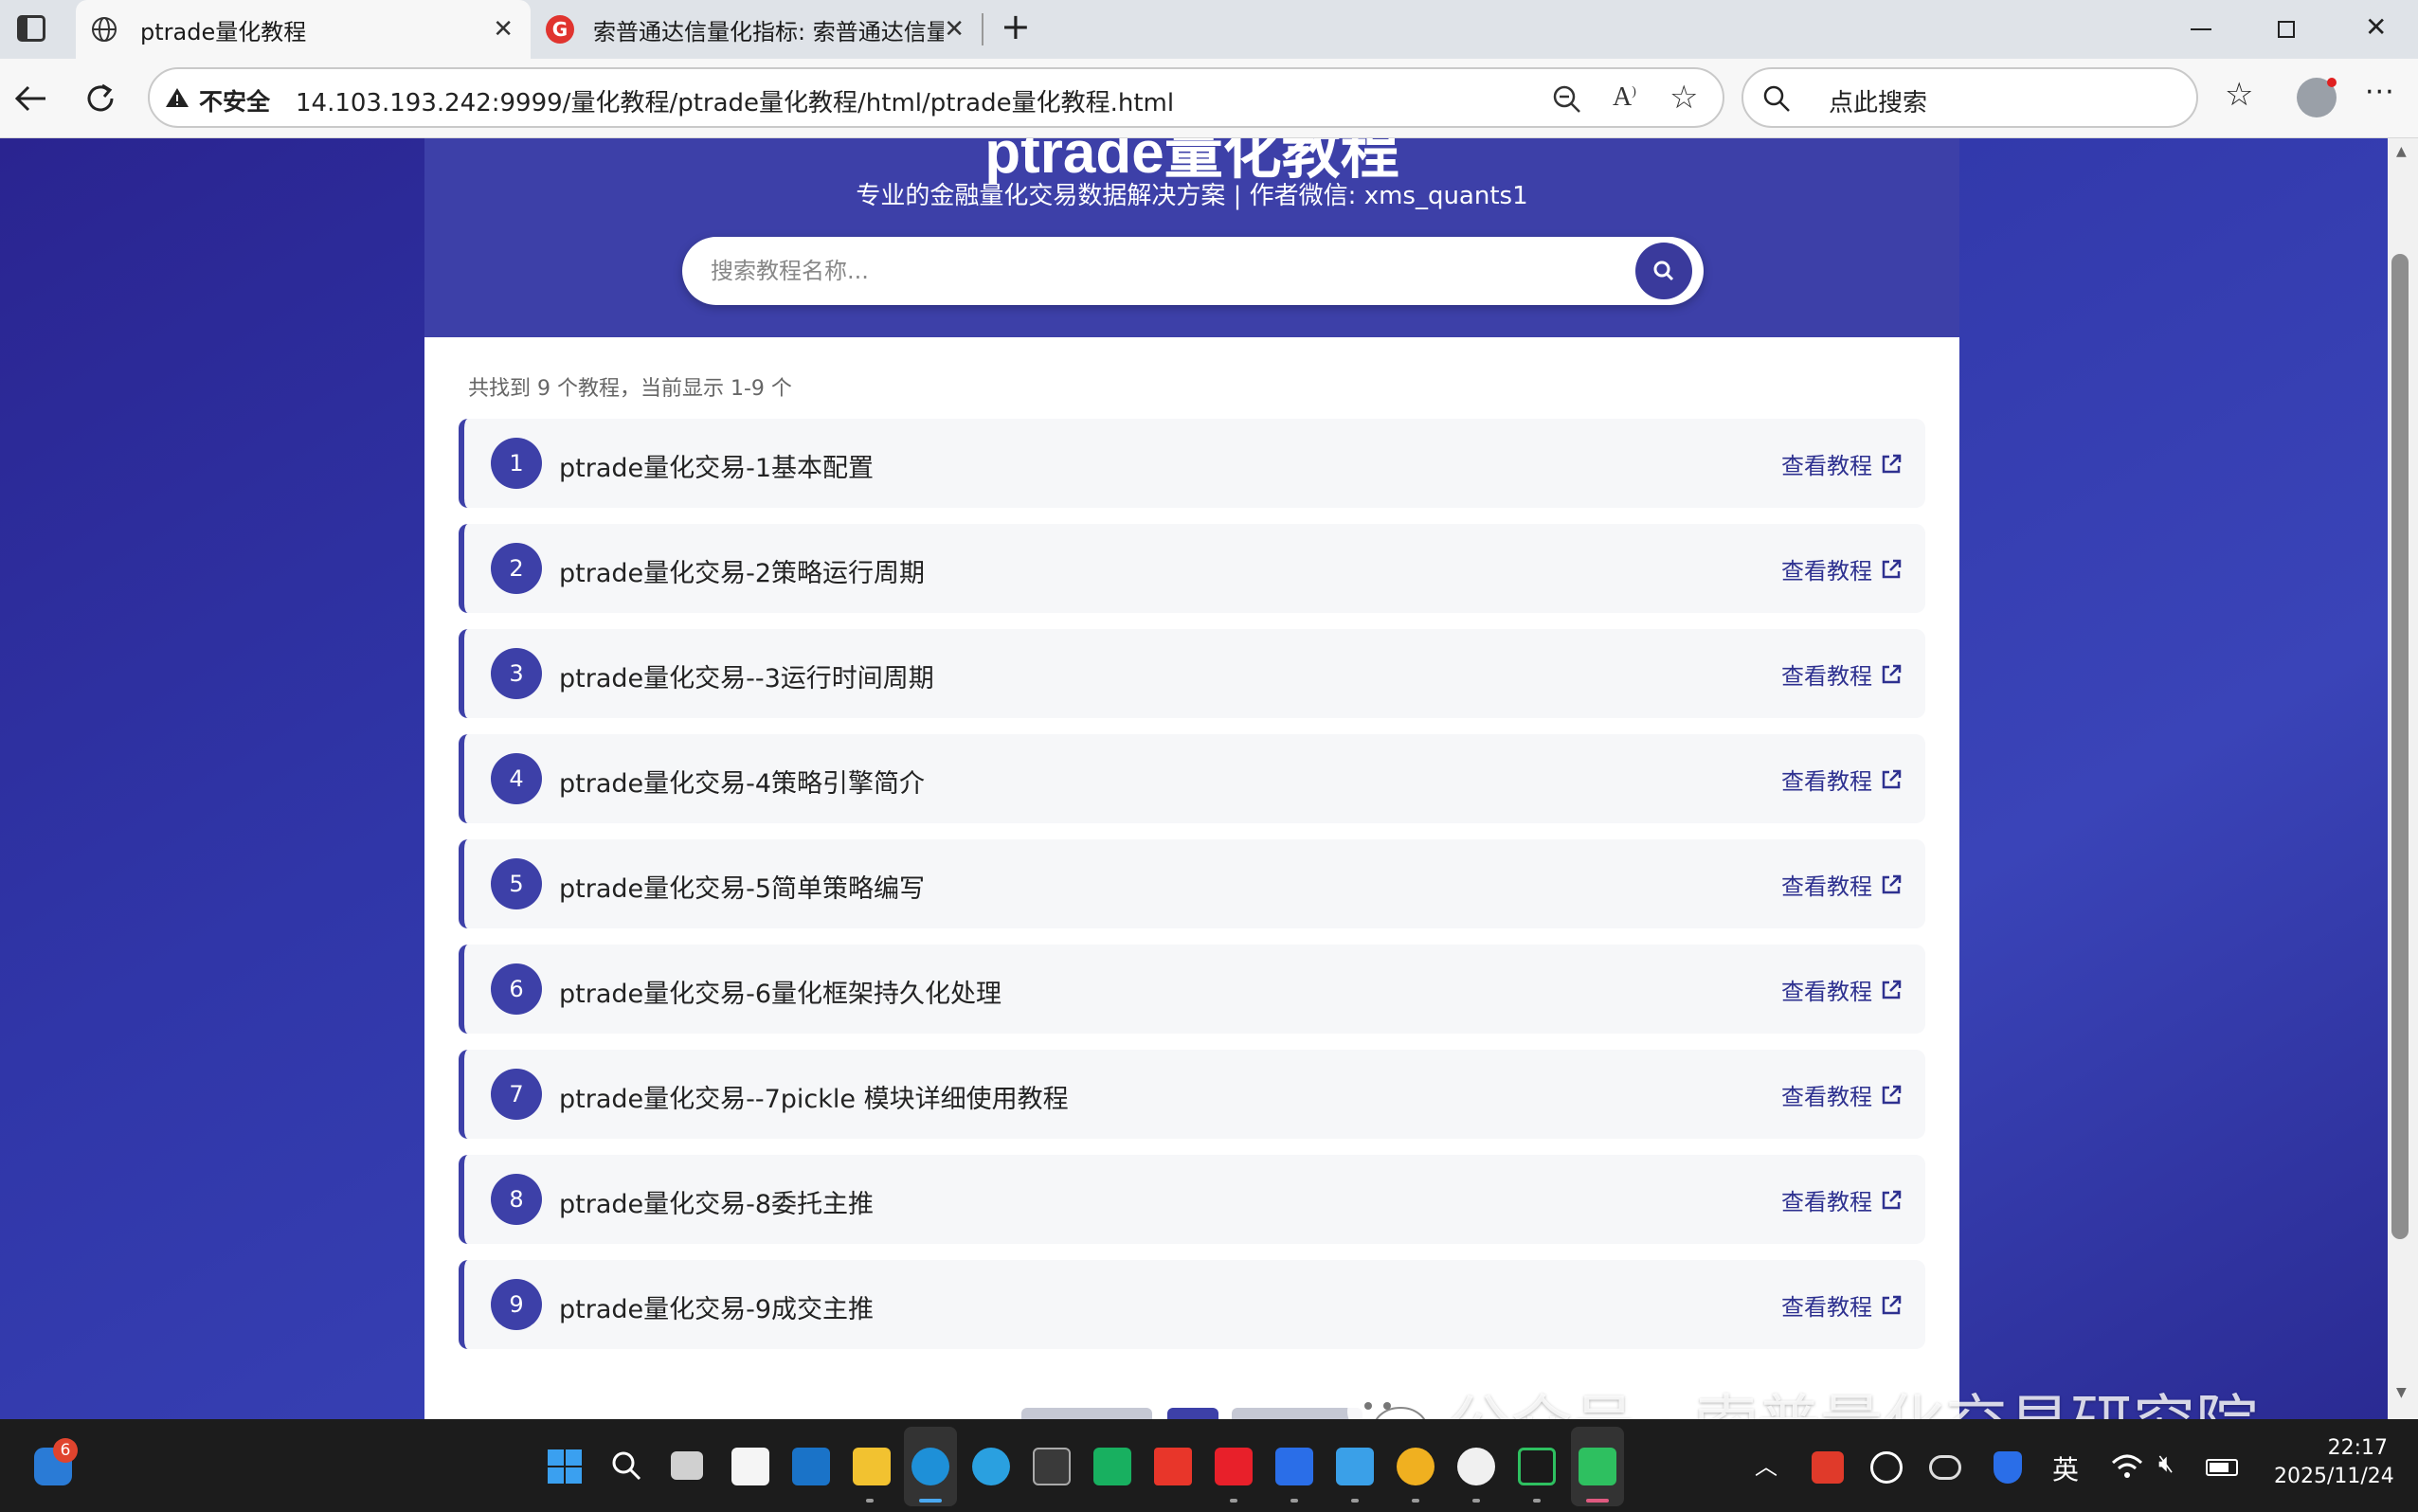  Describe the element at coordinates (2401, 151) in the screenshot. I see `scroll-up-arrow-icon: ▲` at that location.